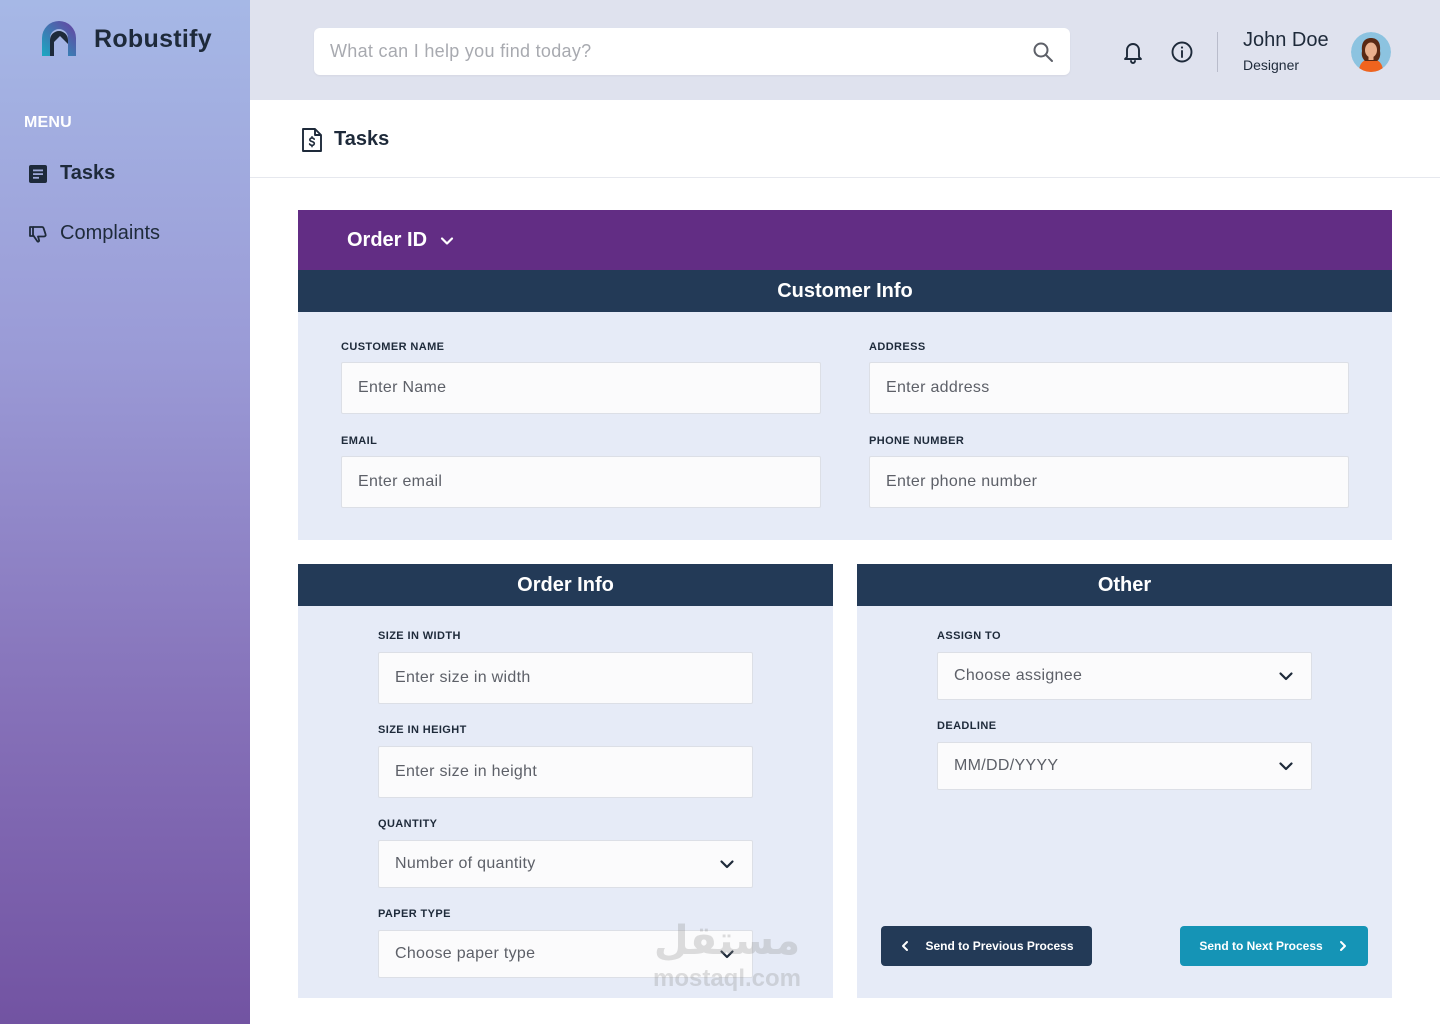 The width and height of the screenshot is (1440, 1024). I want to click on customer-name-field-wrapper, so click(581, 388).